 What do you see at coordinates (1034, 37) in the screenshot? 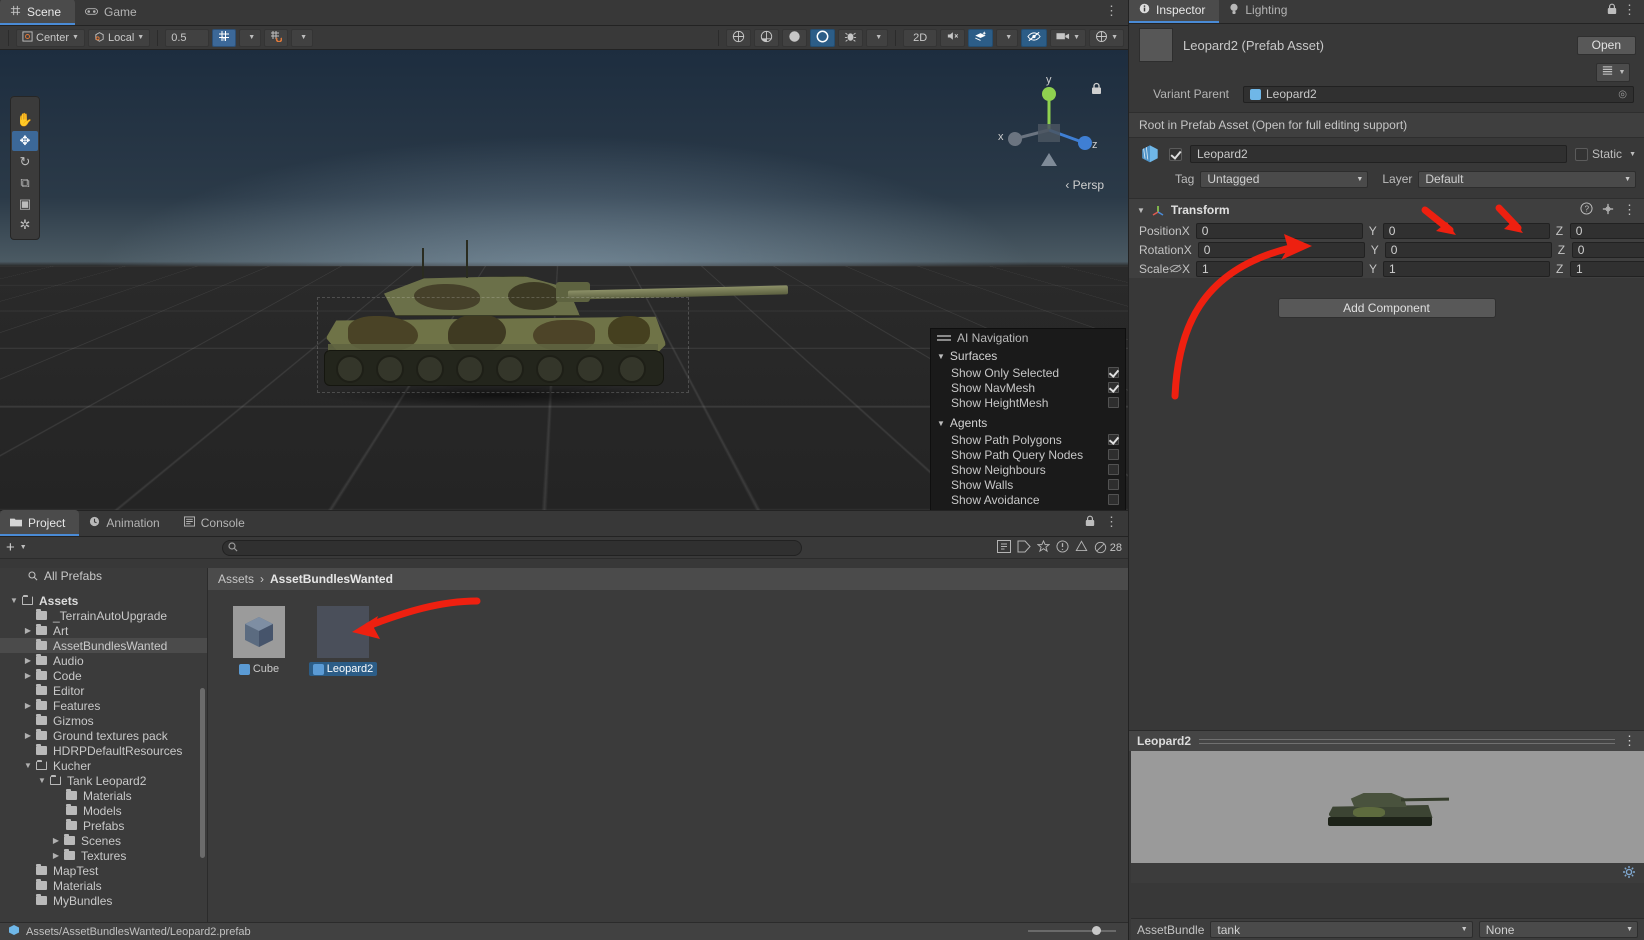
I see `scene-visibility-toggle` at bounding box center [1034, 37].